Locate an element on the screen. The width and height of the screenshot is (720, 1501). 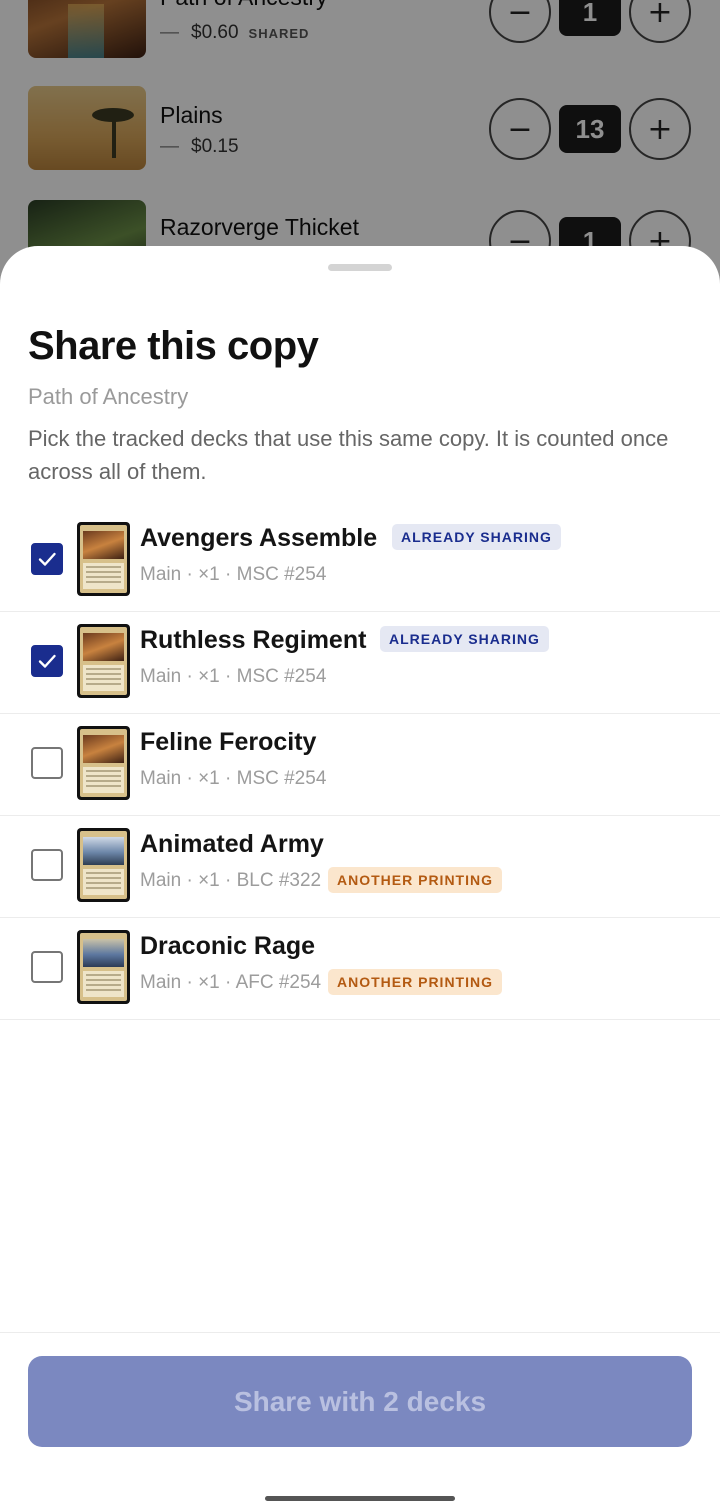
system-home-indicator is located at coordinates (360, 1498).